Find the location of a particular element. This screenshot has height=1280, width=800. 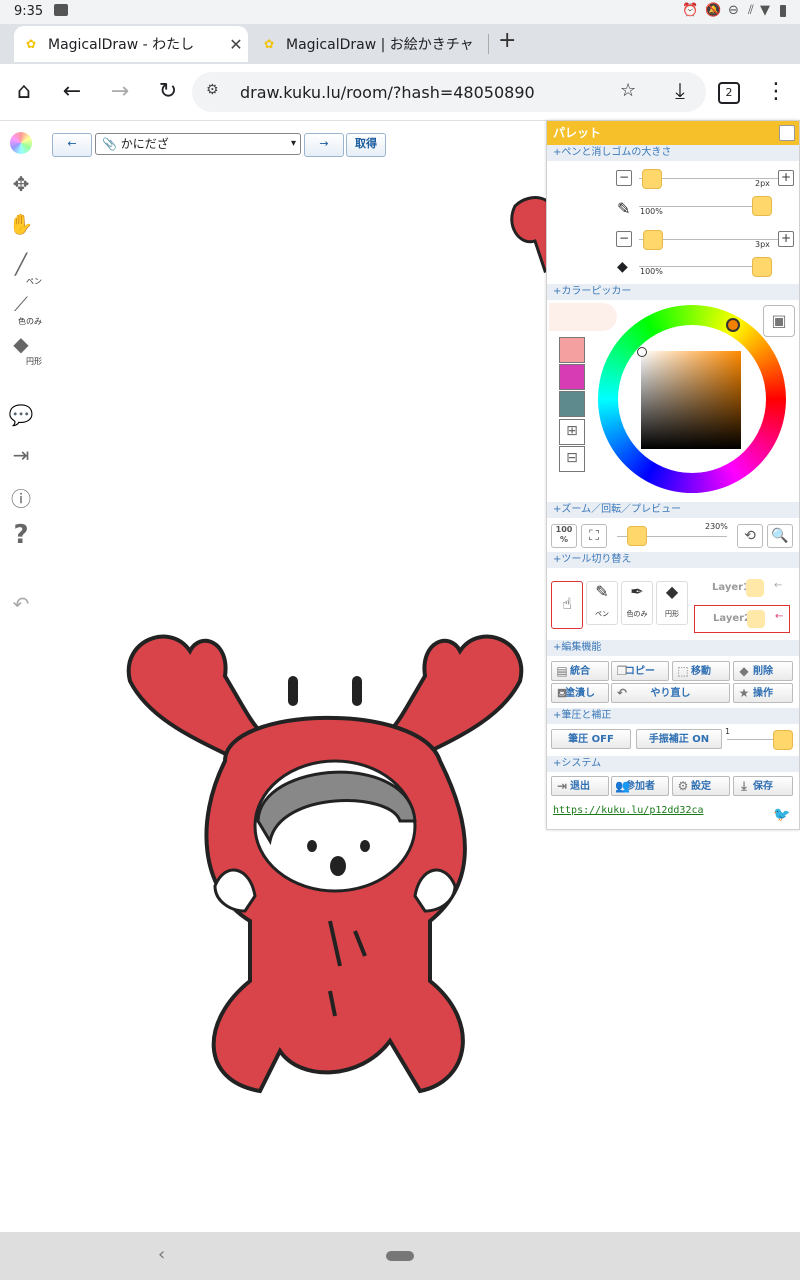

remove-swatch-icon: ⊟ is located at coordinates (572, 459).